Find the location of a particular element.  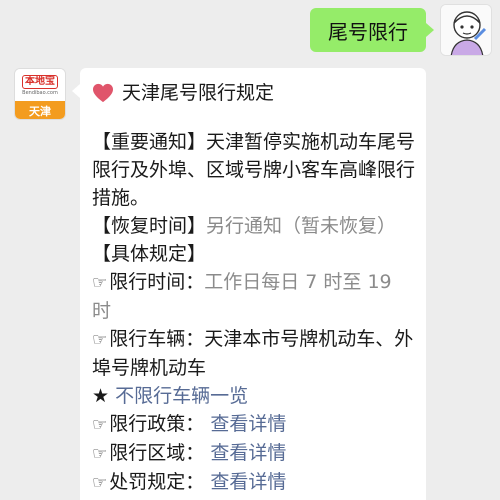

penalty-row: ☞ 处罚规定： 查看详情 is located at coordinates (254, 482).